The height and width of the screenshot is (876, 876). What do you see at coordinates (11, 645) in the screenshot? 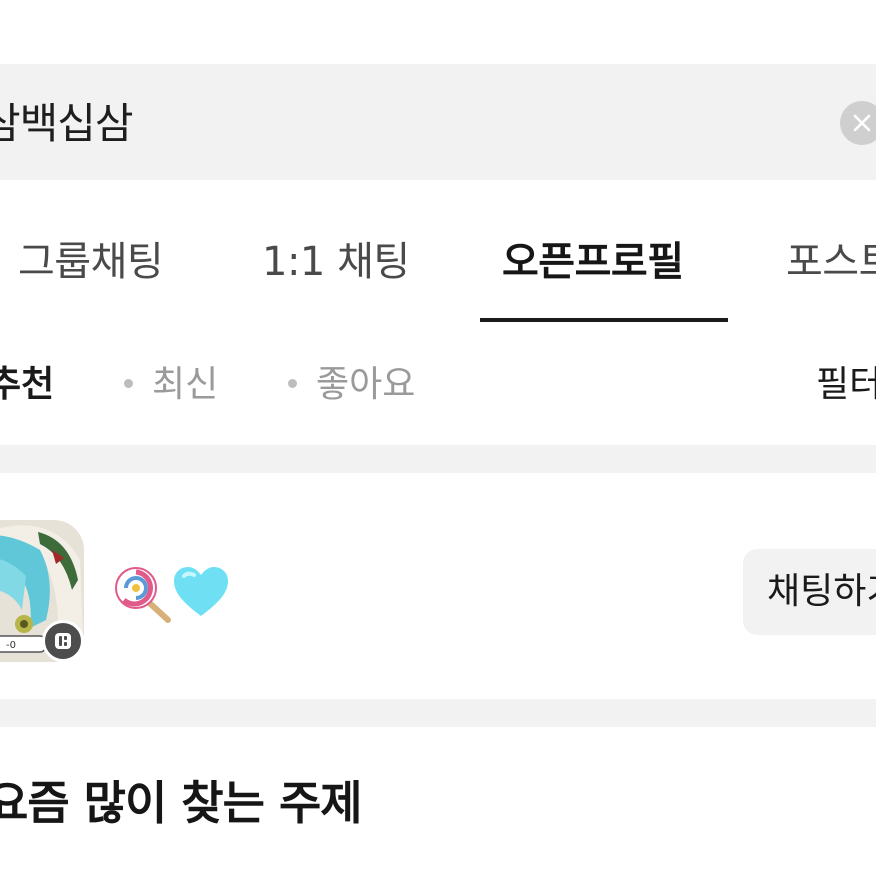
I see `svg-text: -0` at bounding box center [11, 645].